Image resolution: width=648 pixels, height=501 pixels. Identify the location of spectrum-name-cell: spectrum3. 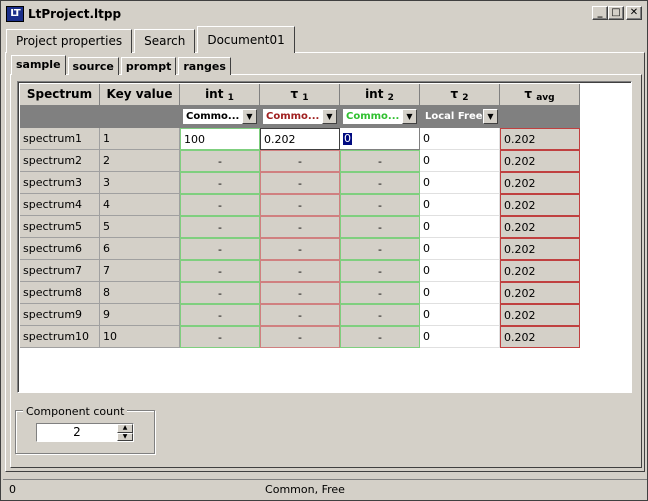
(60, 183).